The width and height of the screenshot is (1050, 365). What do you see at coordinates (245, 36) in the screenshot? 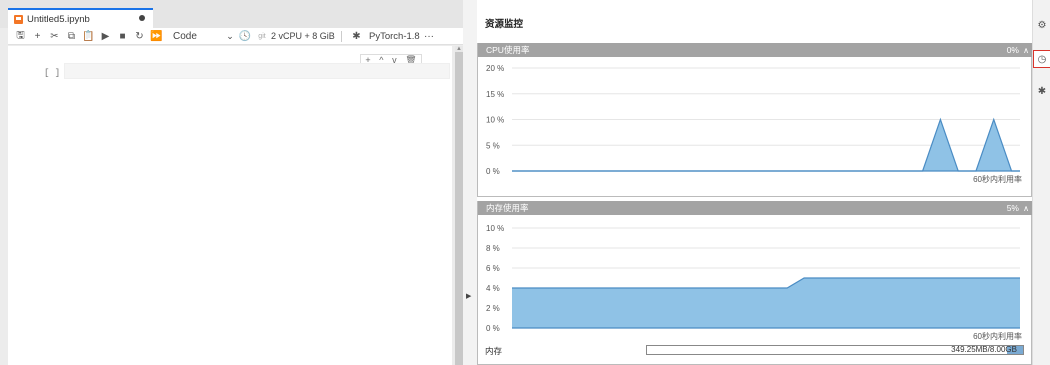
I see `clock-icon: 🕓` at bounding box center [245, 36].